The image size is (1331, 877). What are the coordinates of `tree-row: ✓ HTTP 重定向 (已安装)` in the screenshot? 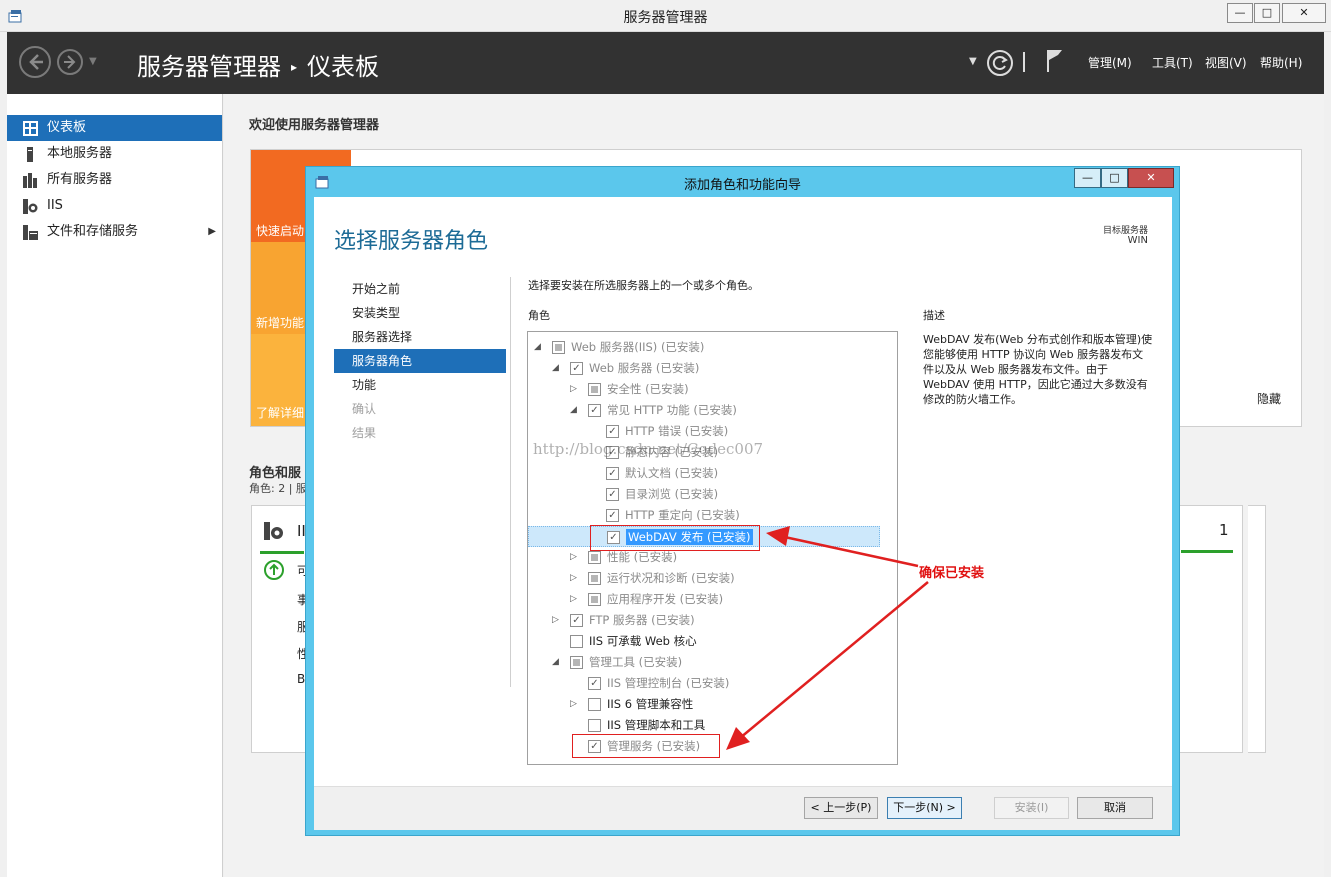 It's located at (704, 515).